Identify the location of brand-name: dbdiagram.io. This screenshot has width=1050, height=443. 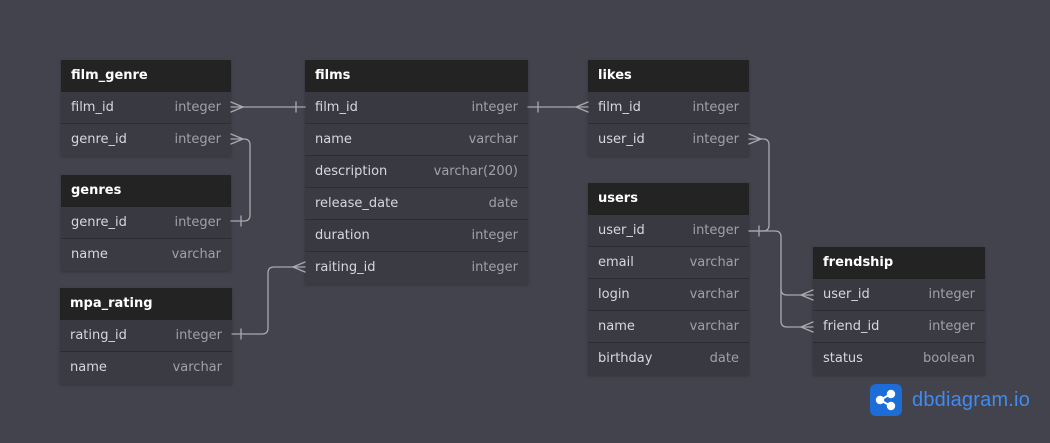
(971, 399).